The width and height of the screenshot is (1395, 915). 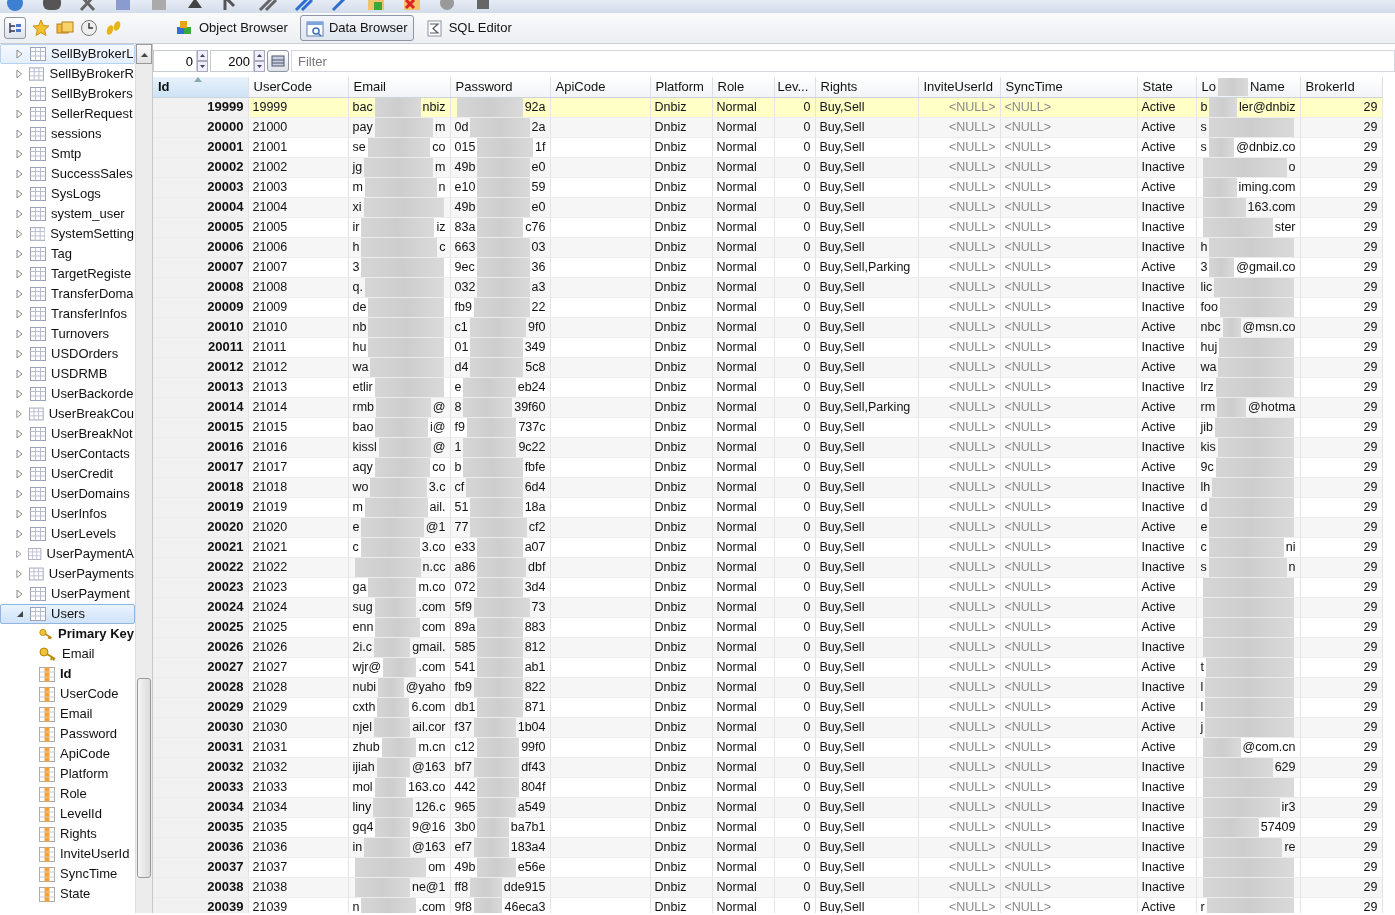 I want to click on tree-item: SystemSetting, so click(x=67, y=234).